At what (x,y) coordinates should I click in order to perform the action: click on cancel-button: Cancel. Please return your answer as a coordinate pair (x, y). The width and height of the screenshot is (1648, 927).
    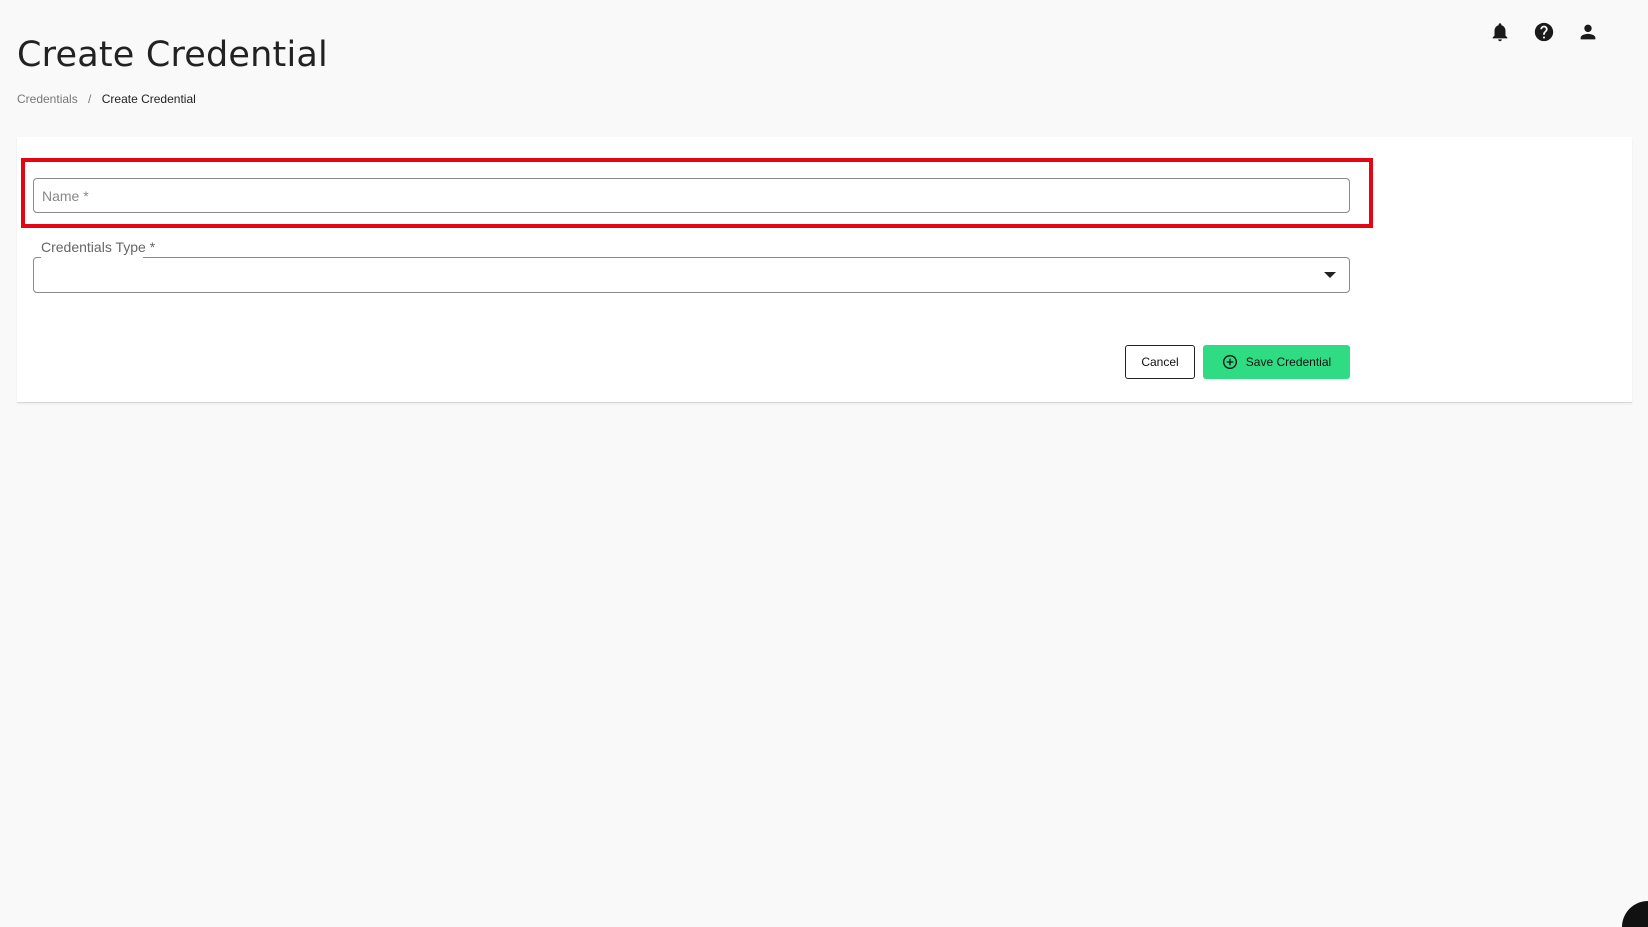
    Looking at the image, I should click on (1160, 362).